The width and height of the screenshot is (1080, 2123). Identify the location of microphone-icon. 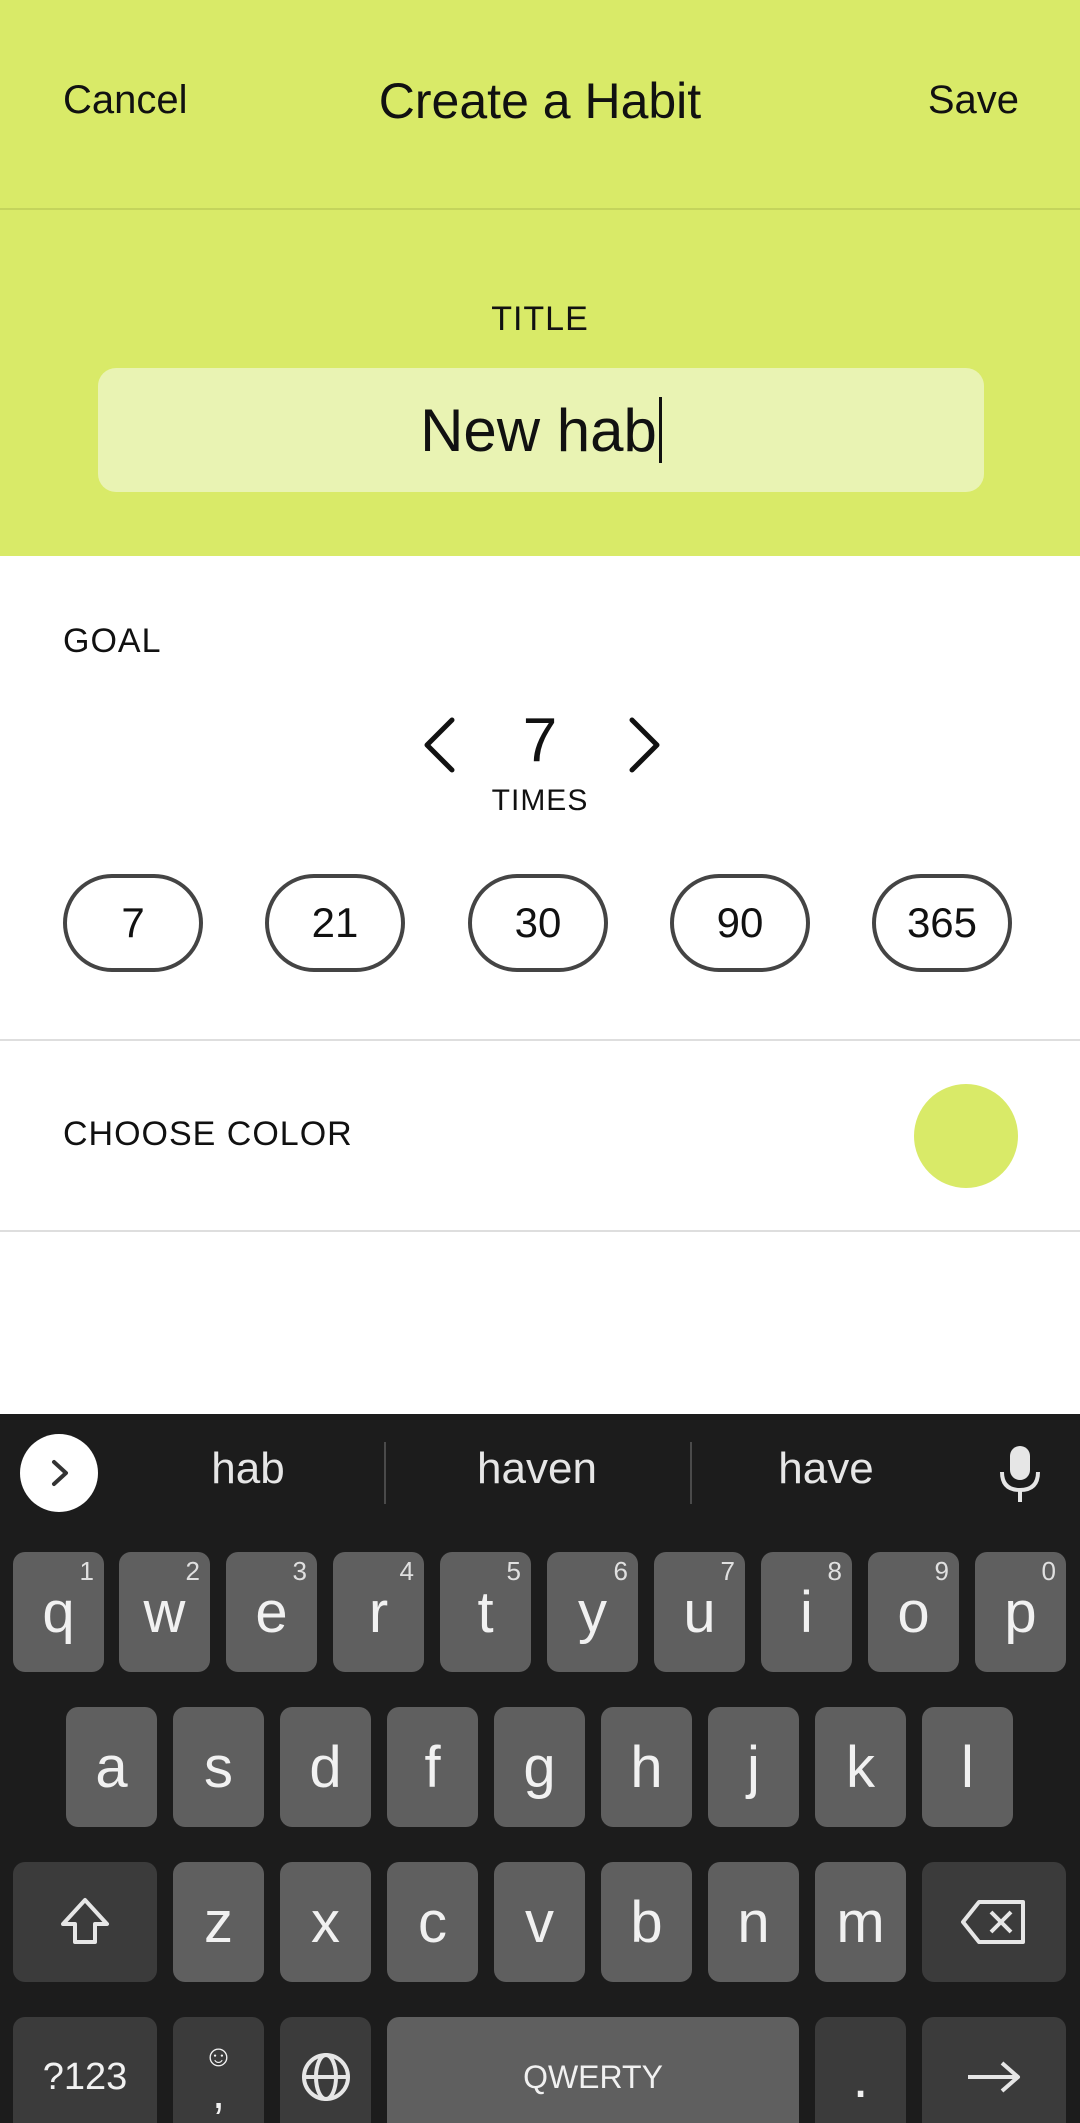
(1020, 1474).